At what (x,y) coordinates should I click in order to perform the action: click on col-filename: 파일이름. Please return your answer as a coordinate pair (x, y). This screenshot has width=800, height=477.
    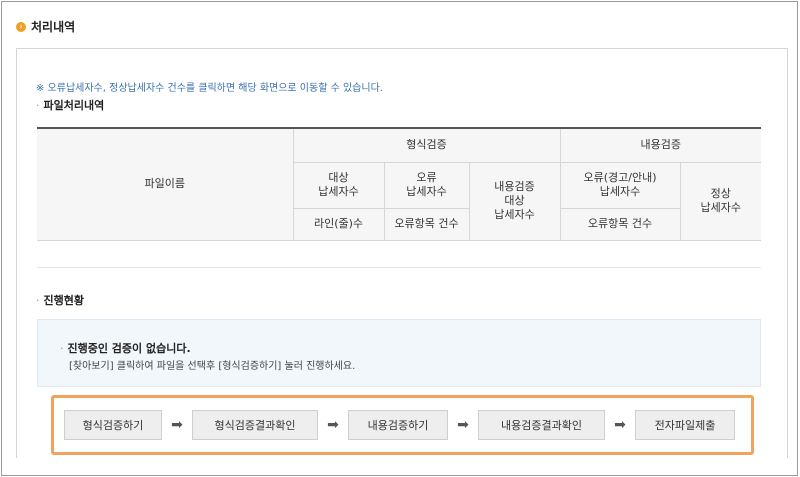
    Looking at the image, I should click on (165, 184).